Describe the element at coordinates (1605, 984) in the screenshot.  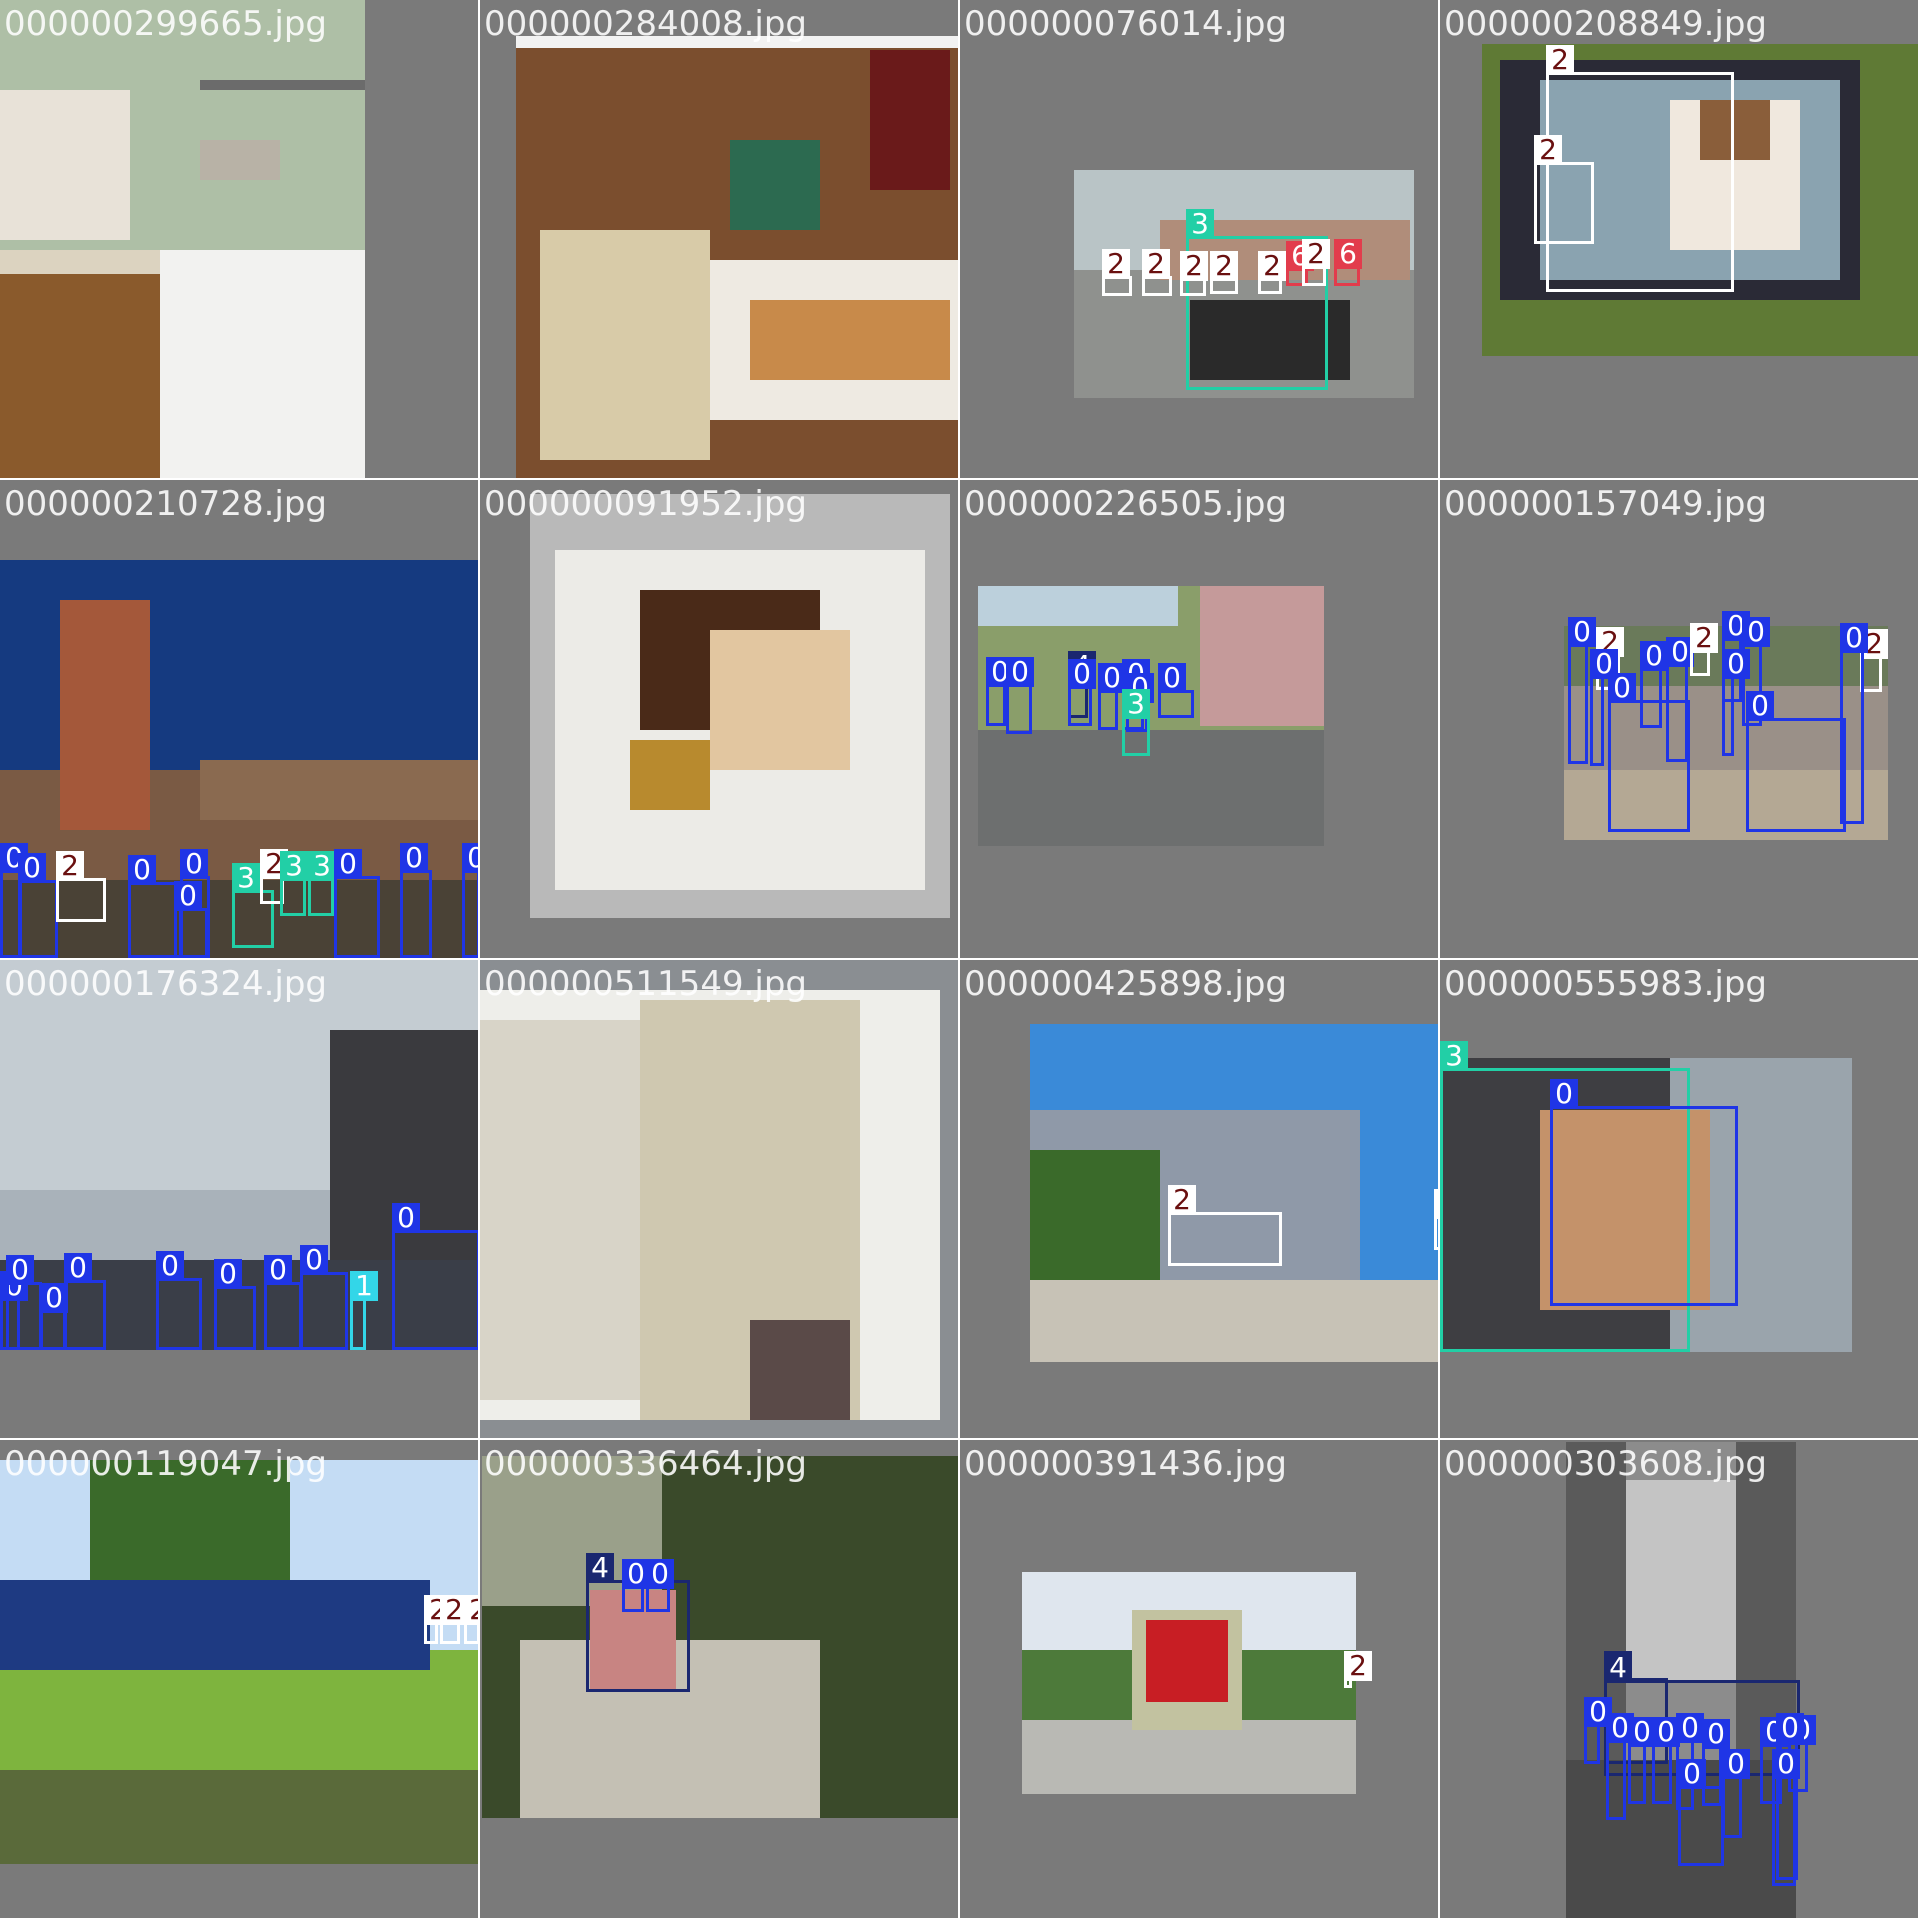
I see `filename-label: 000000555983.jpg` at that location.